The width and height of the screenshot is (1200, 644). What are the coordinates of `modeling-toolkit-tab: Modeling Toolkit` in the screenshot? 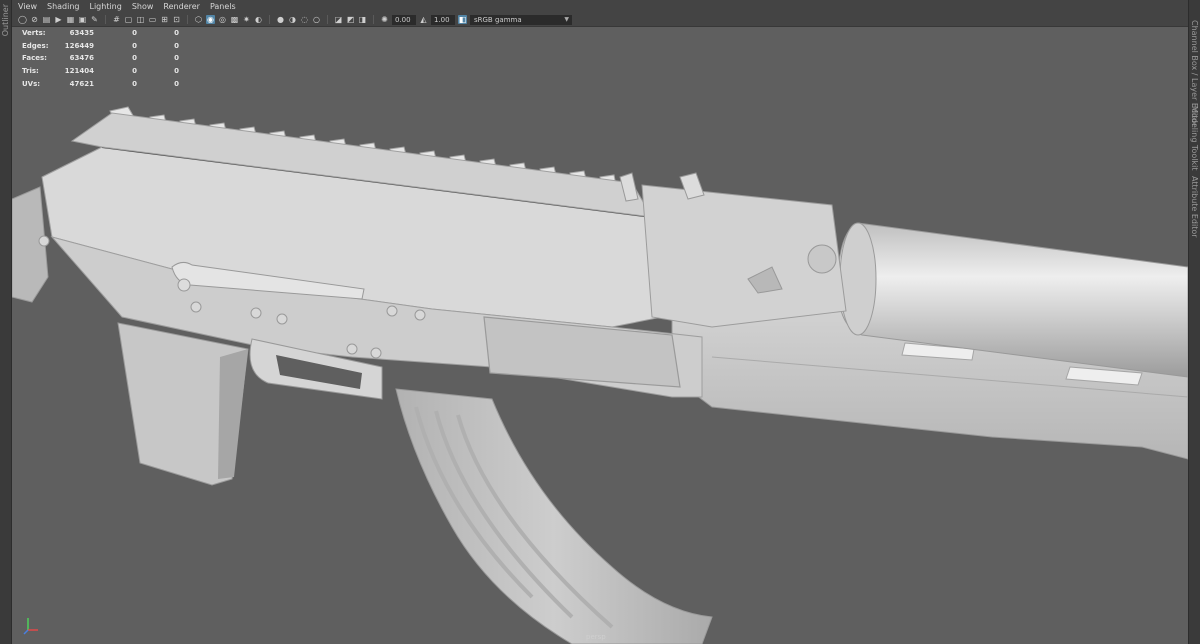 It's located at (1194, 138).